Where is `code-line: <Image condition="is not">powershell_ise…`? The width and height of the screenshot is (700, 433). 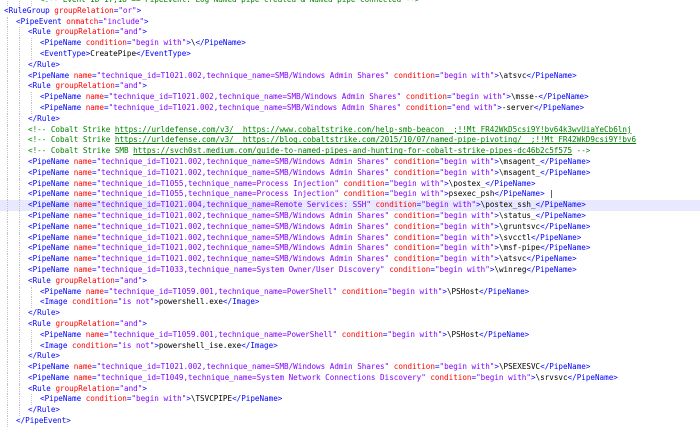
code-line: <Image condition="is not">powershell_ise… is located at coordinates (350, 346).